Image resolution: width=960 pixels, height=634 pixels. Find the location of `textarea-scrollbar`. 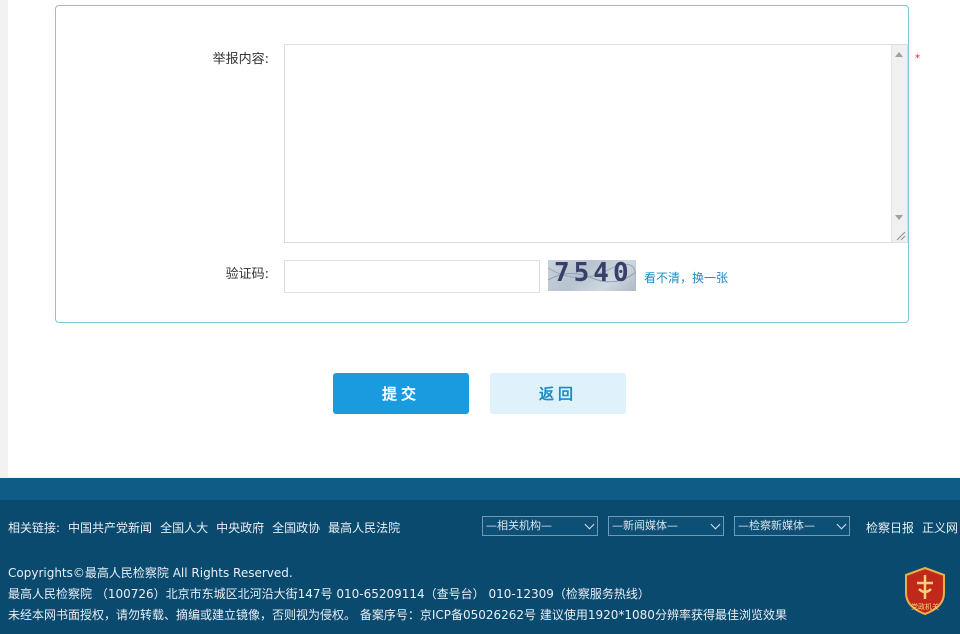

textarea-scrollbar is located at coordinates (899, 143).